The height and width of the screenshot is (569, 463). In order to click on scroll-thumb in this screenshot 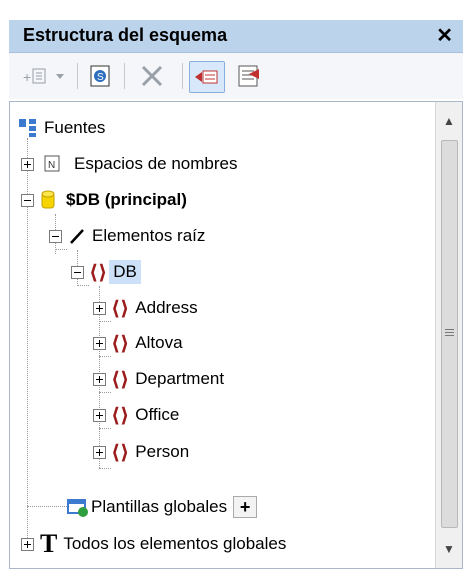, I will do `click(449, 334)`.